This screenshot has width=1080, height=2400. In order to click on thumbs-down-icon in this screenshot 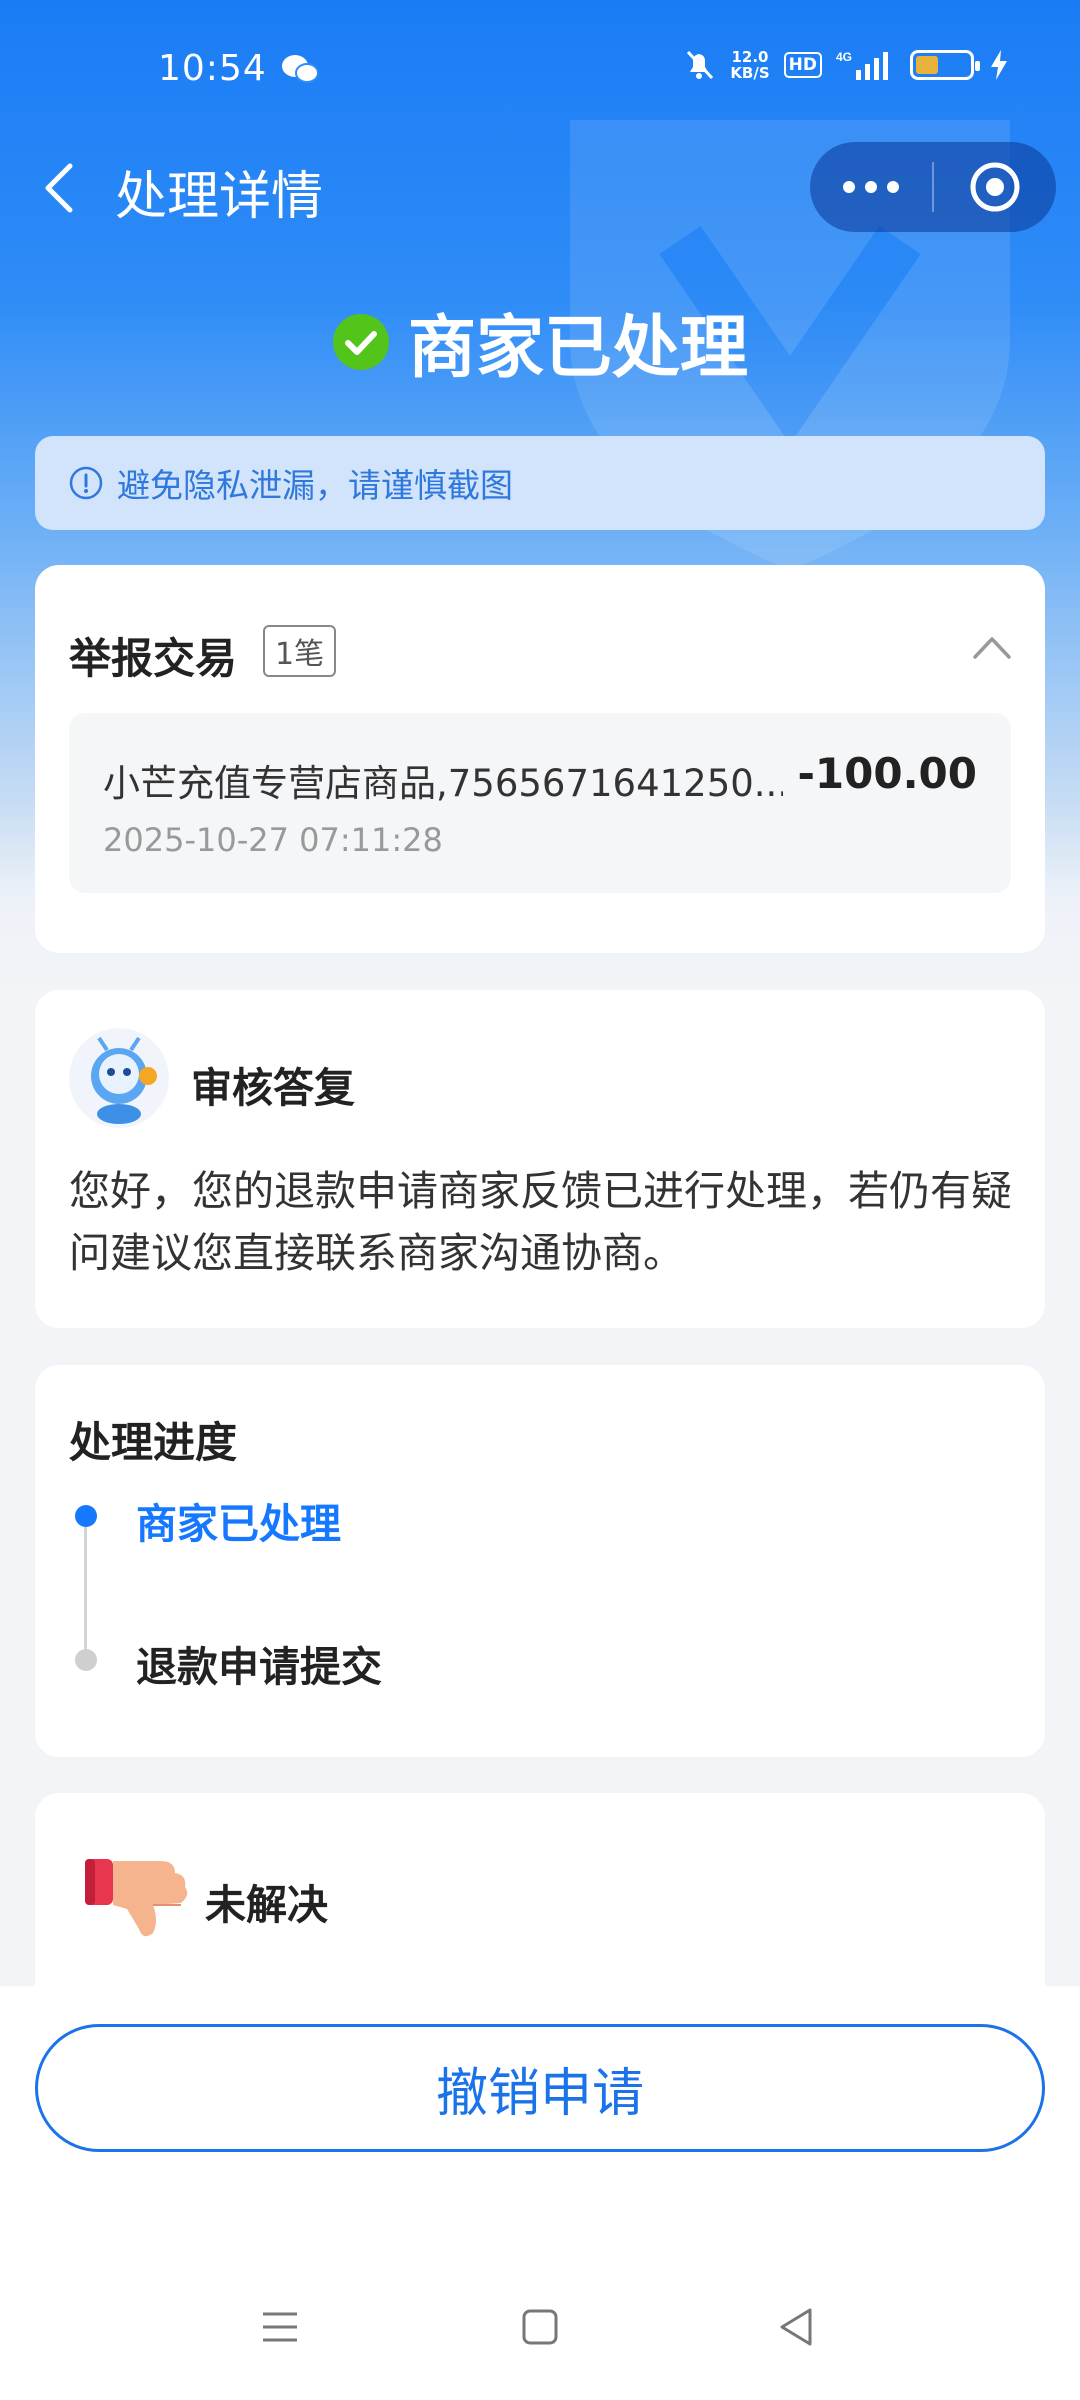, I will do `click(136, 1898)`.